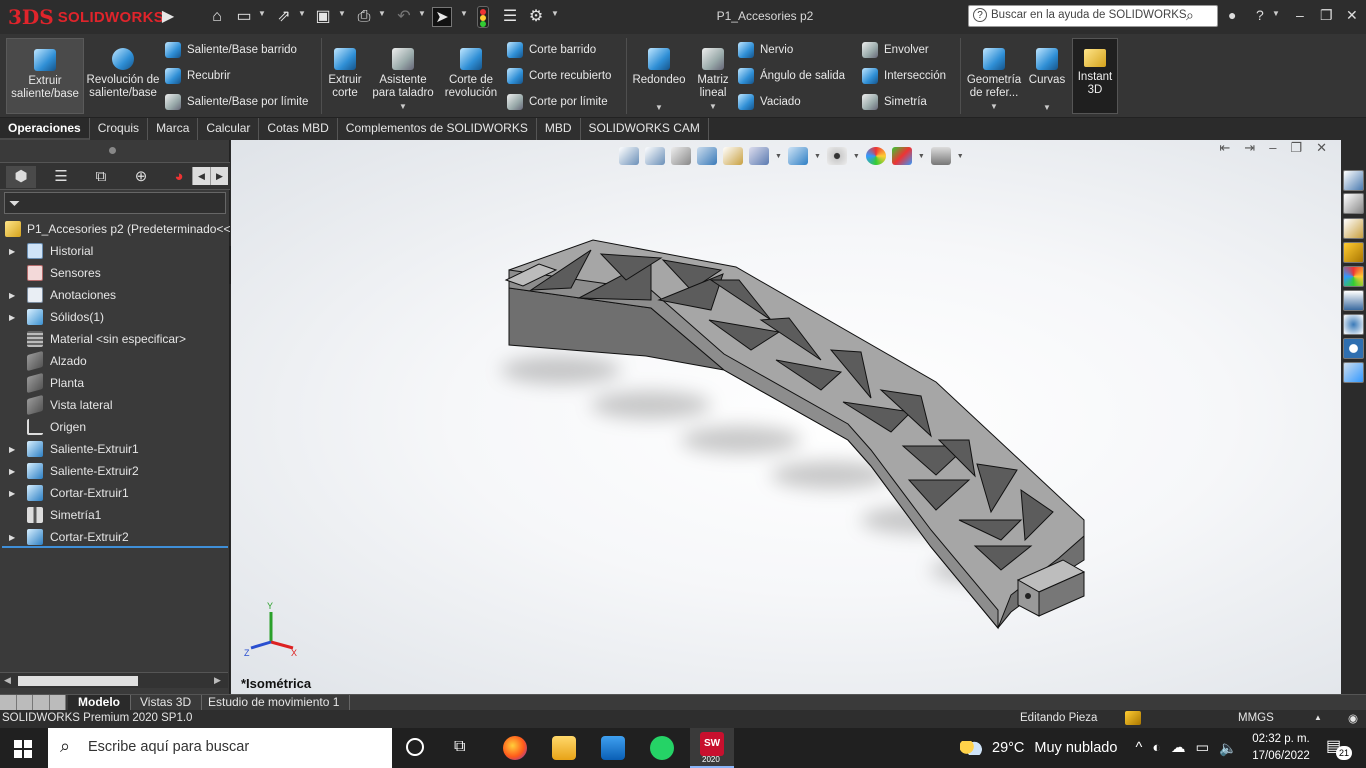  I want to click on manager-tab-scroll: ◀ ▶, so click(210, 176).